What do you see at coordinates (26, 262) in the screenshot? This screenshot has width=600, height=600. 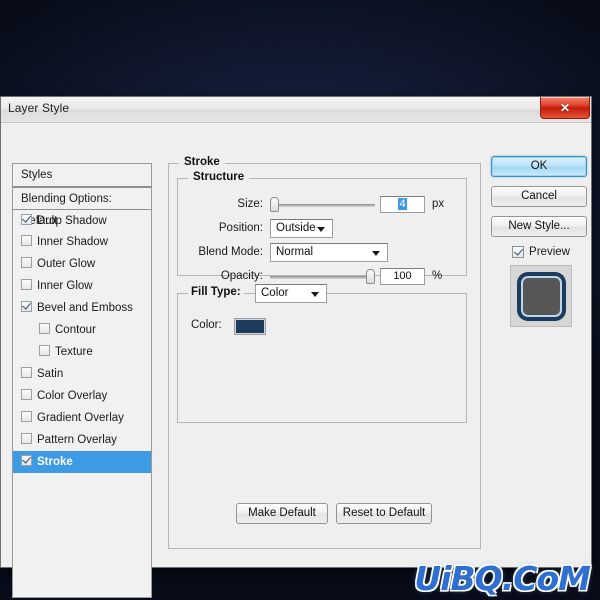 I see `checkbox-outer-glow` at bounding box center [26, 262].